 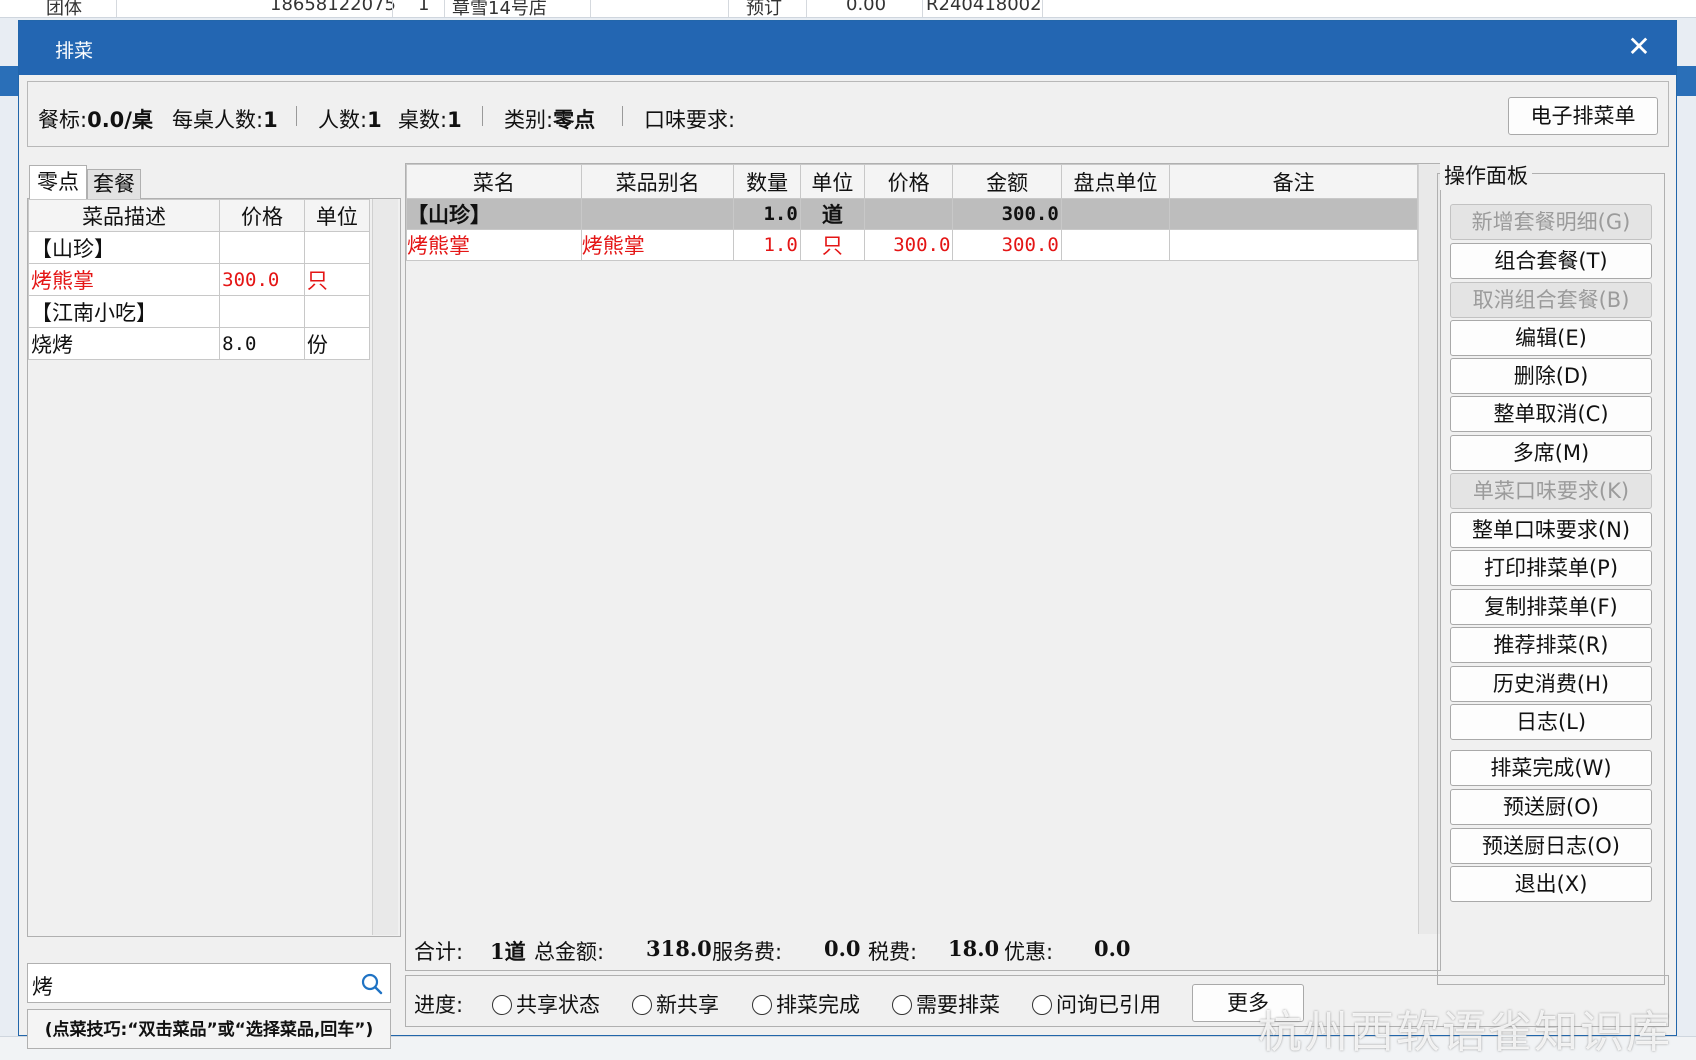 I want to click on column-header: 盘点单位, so click(x=1115, y=181).